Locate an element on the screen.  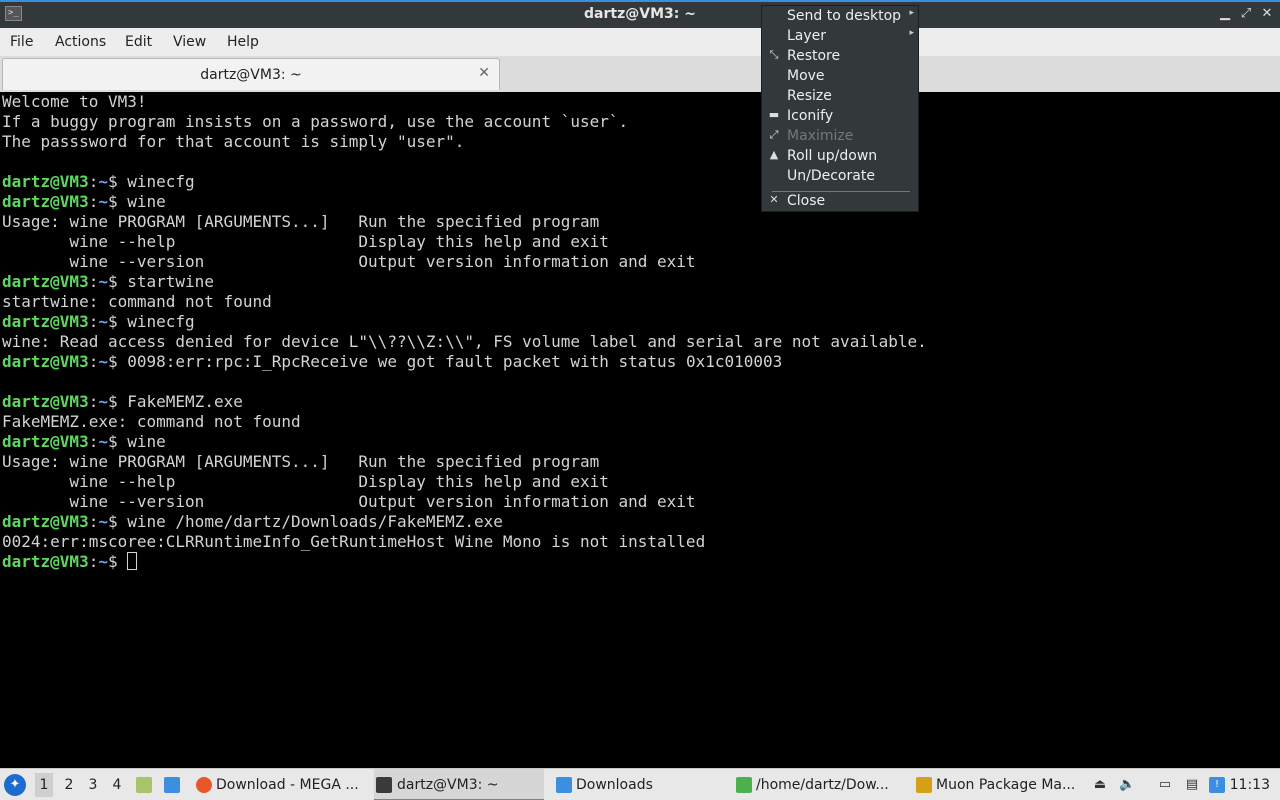
show-desktop-icon is located at coordinates (172, 785).